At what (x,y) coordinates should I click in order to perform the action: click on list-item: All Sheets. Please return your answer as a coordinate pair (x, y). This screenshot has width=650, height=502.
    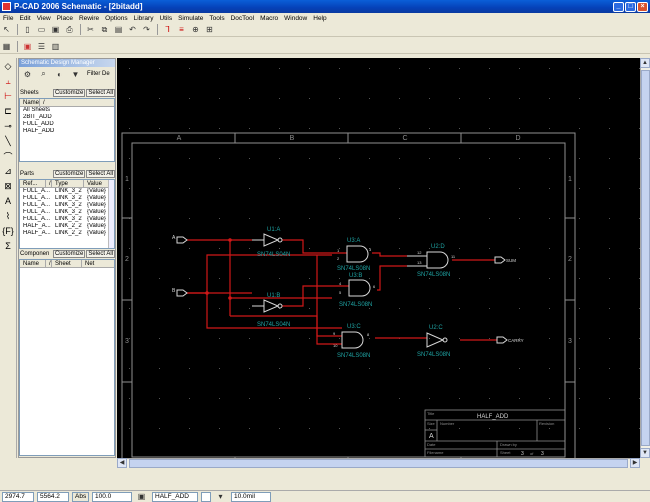
    Looking at the image, I should click on (67, 110).